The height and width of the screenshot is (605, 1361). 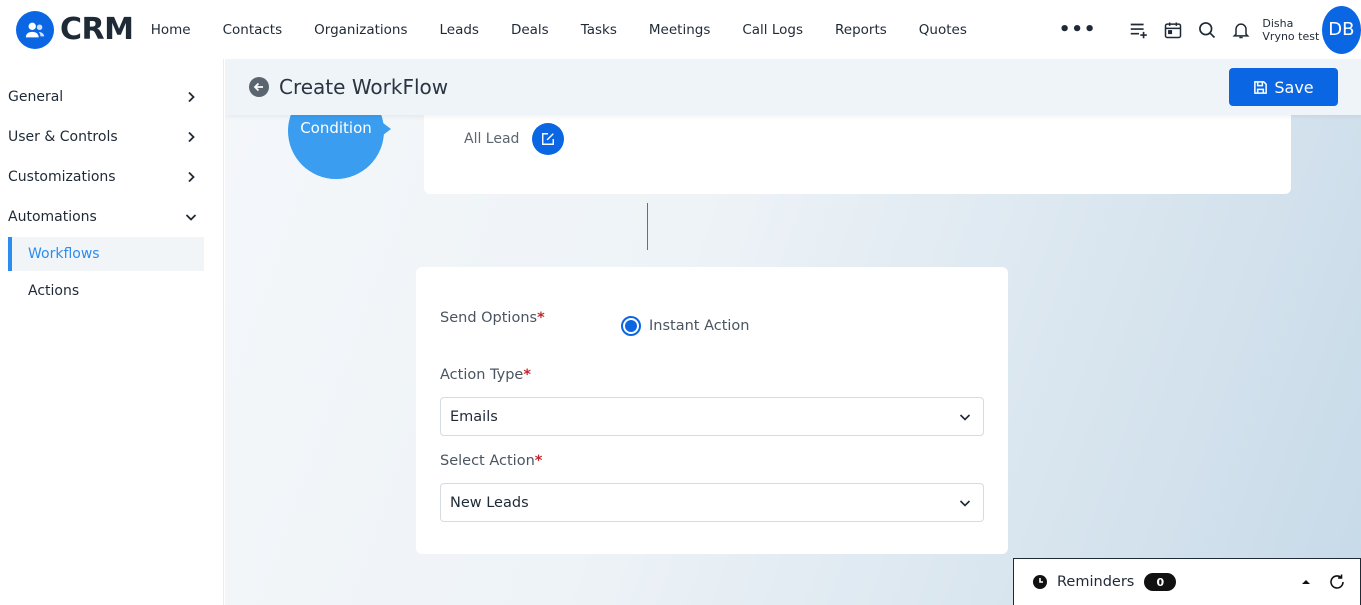 I want to click on add-list-icon, so click(x=1139, y=30).